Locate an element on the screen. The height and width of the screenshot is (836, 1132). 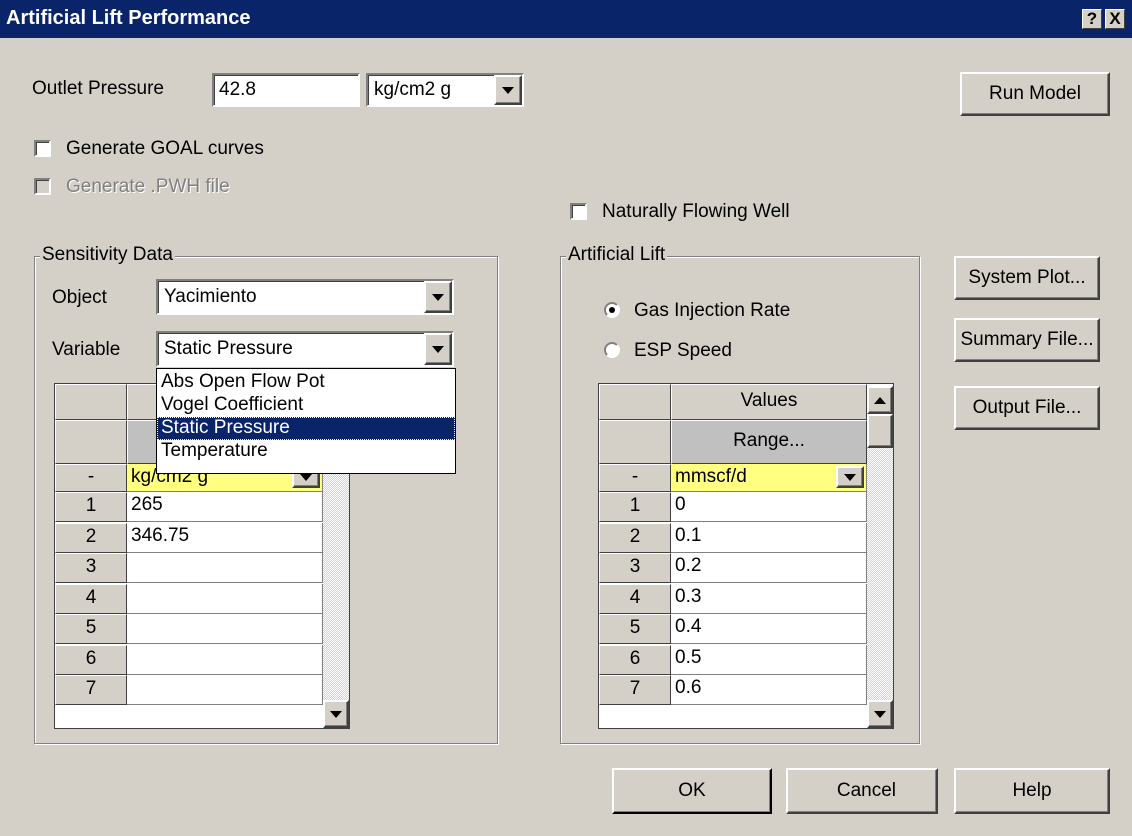
object-select: Yacimiento is located at coordinates (305, 297).